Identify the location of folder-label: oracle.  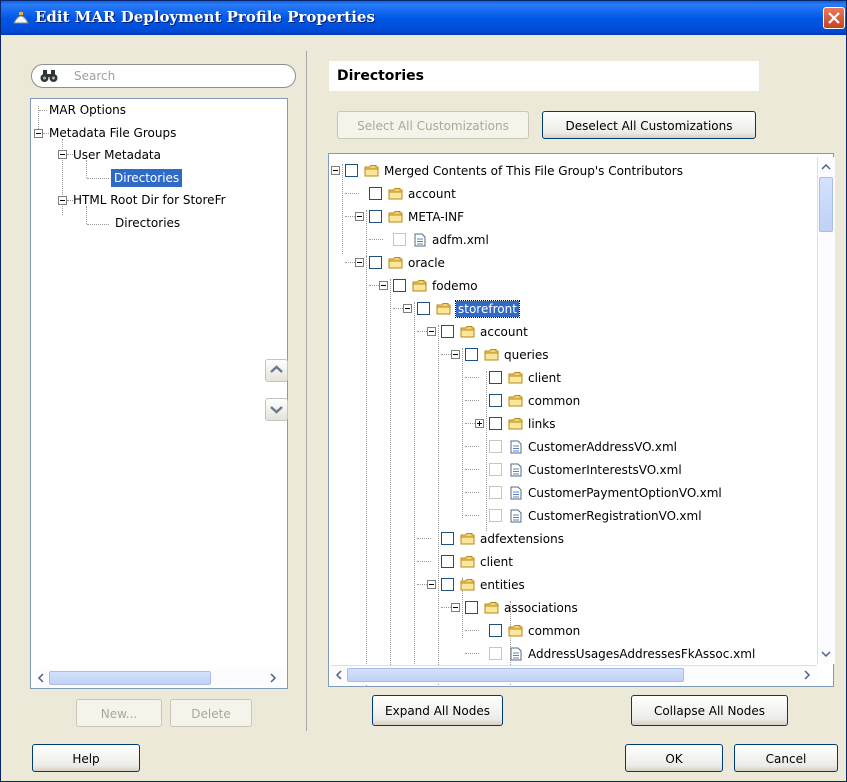
(426, 263).